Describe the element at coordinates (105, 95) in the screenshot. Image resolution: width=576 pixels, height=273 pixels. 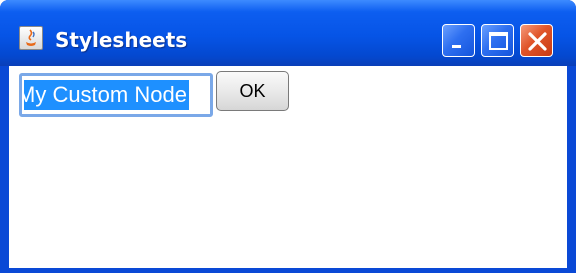
I see `selected-text: My Custom Node` at that location.